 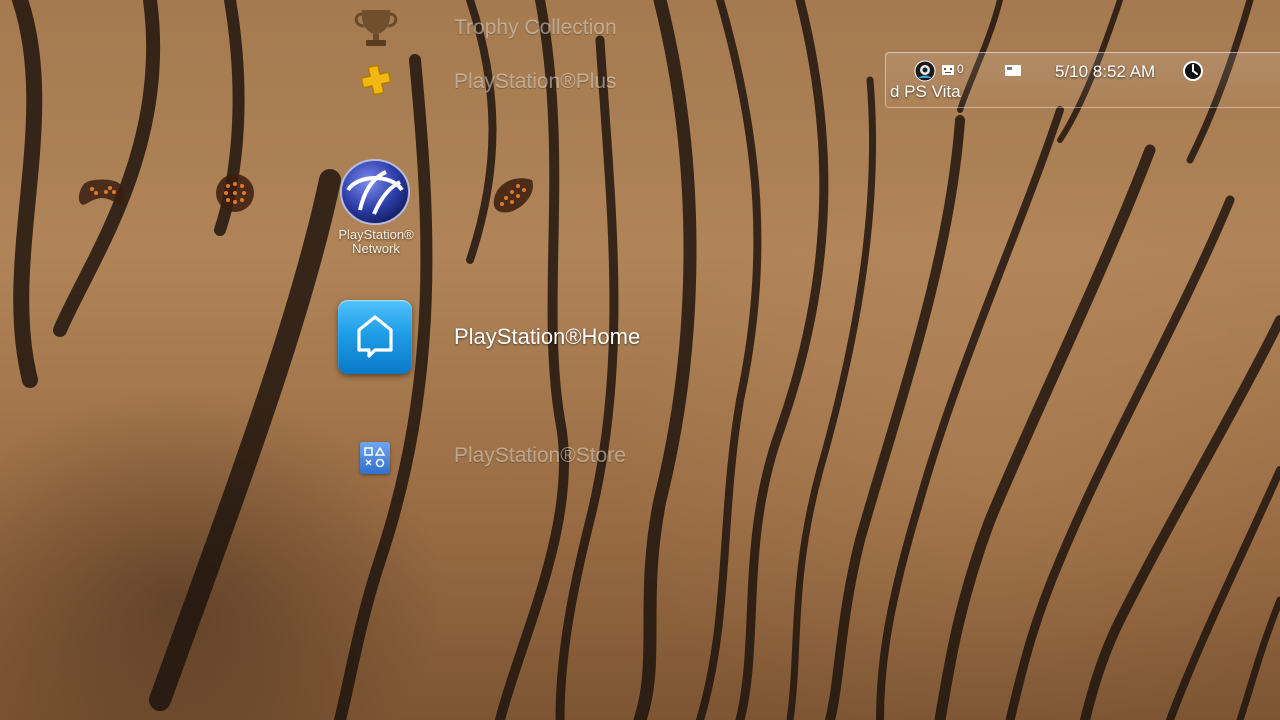 I want to click on menu-item-label: PlayStation®Store, so click(x=540, y=455).